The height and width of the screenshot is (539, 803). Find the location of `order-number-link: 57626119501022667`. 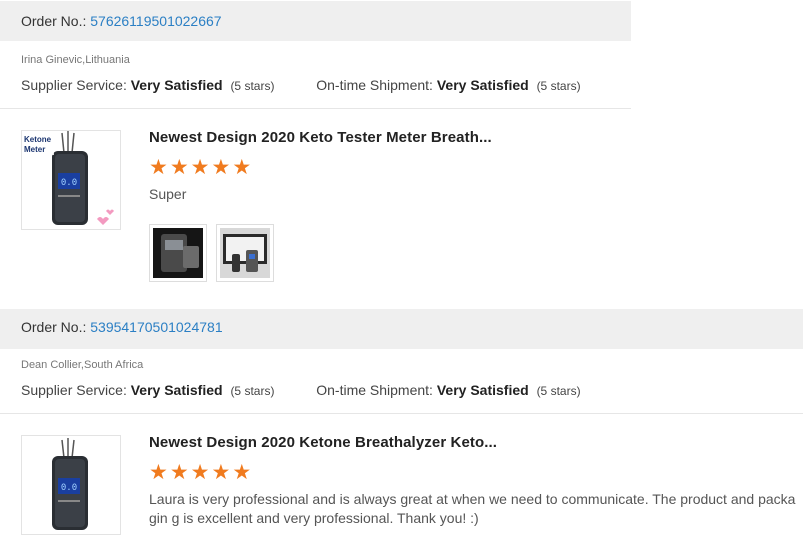

order-number-link: 57626119501022667 is located at coordinates (155, 21).